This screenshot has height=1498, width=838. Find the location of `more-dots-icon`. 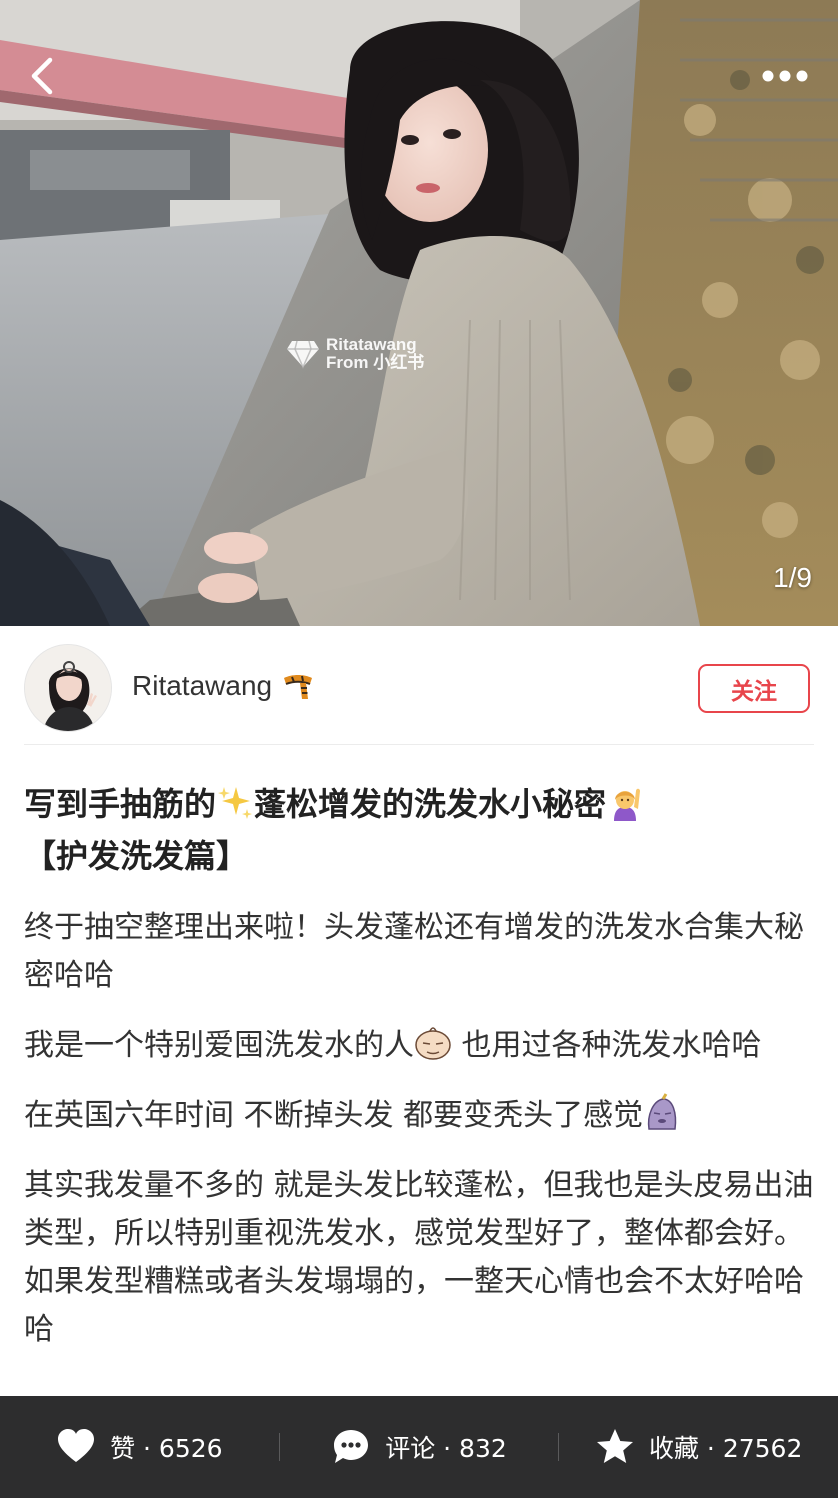

more-dots-icon is located at coordinates (785, 76).